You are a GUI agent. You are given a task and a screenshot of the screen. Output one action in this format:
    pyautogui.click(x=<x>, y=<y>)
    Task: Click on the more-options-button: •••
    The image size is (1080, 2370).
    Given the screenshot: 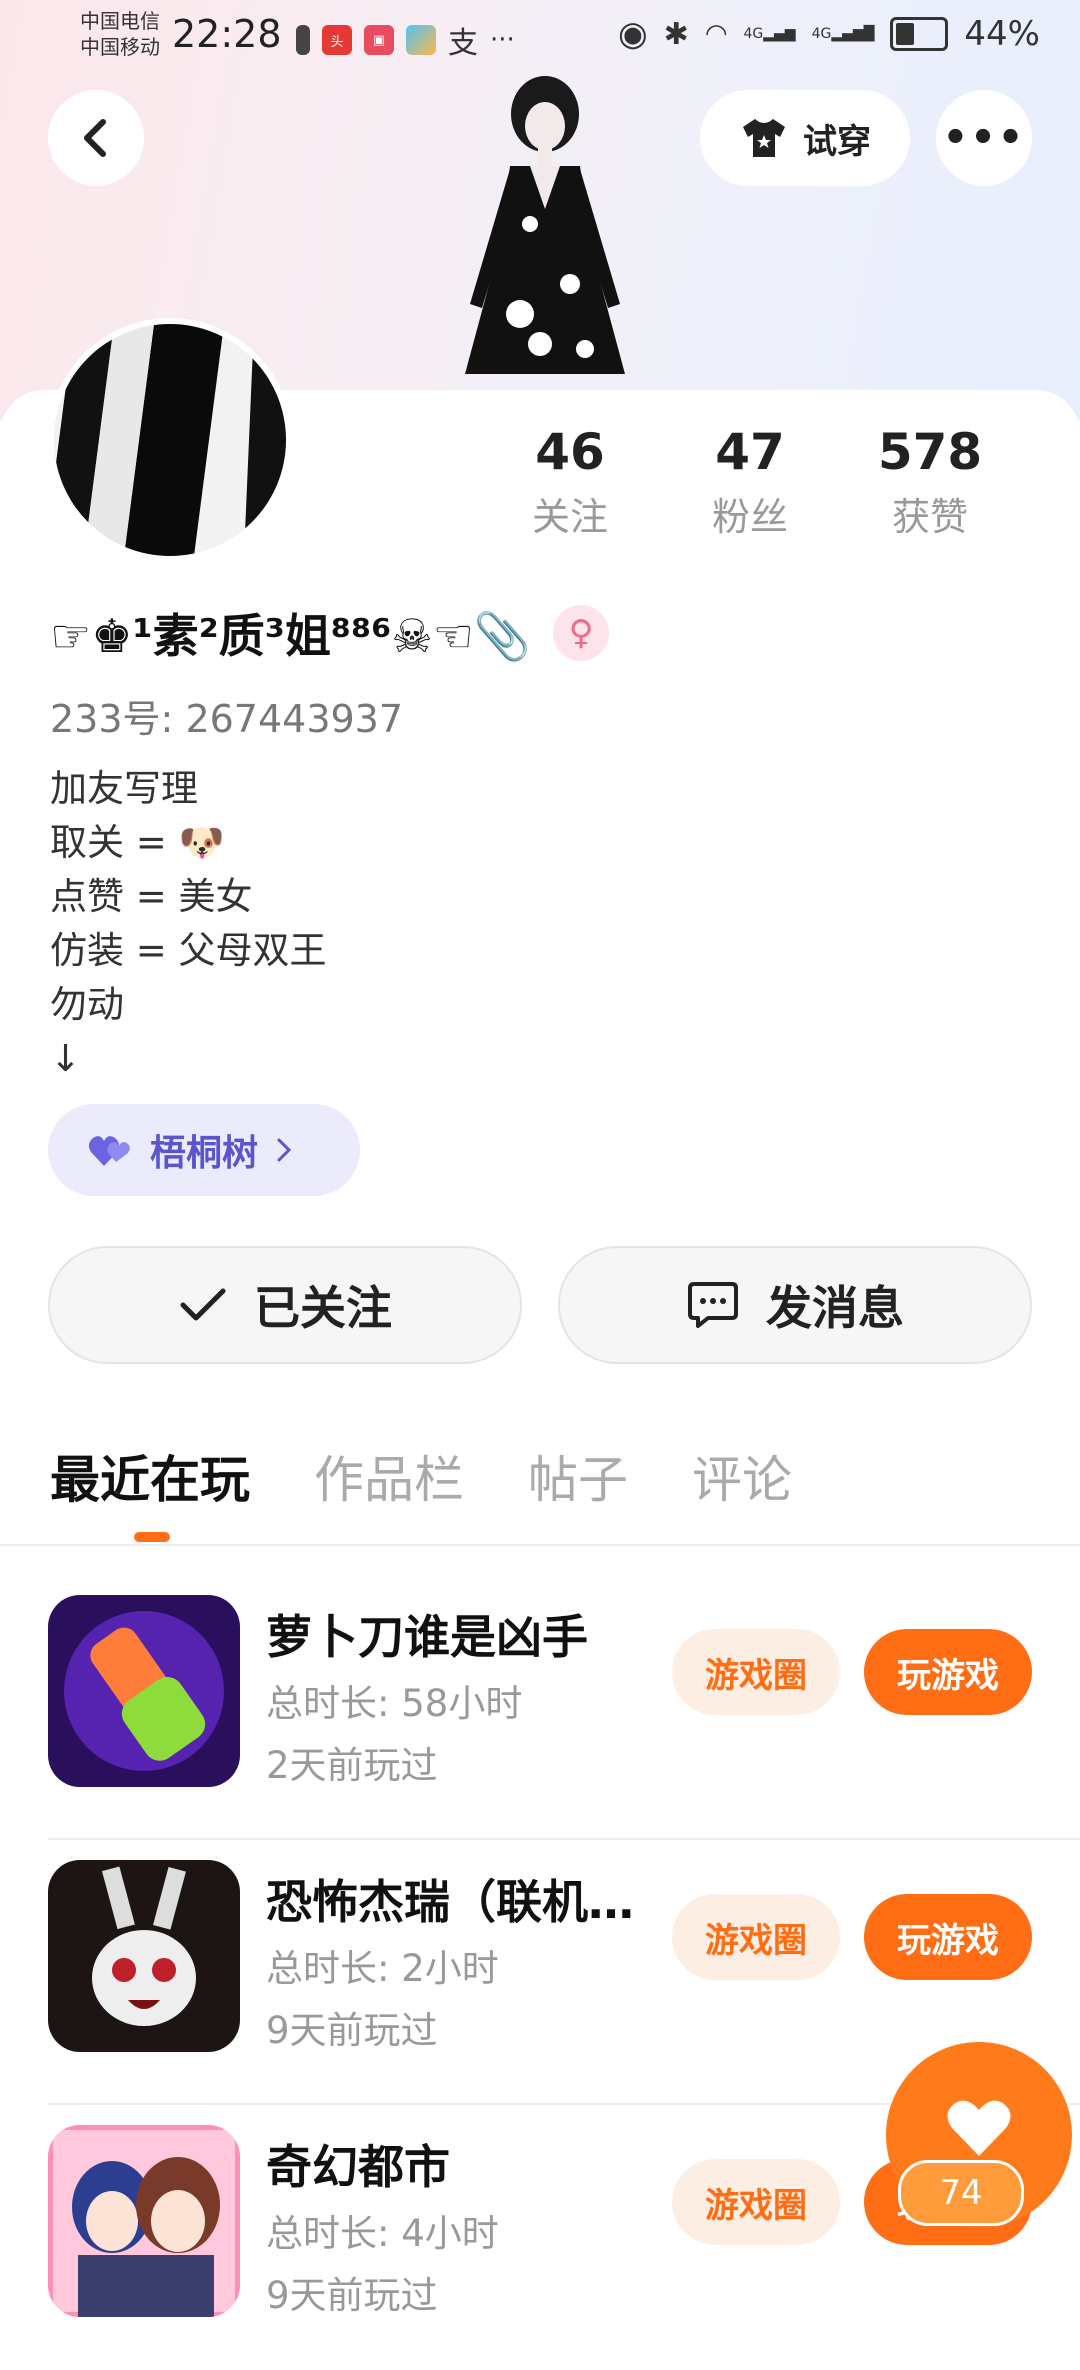 What is the action you would take?
    pyautogui.click(x=984, y=138)
    